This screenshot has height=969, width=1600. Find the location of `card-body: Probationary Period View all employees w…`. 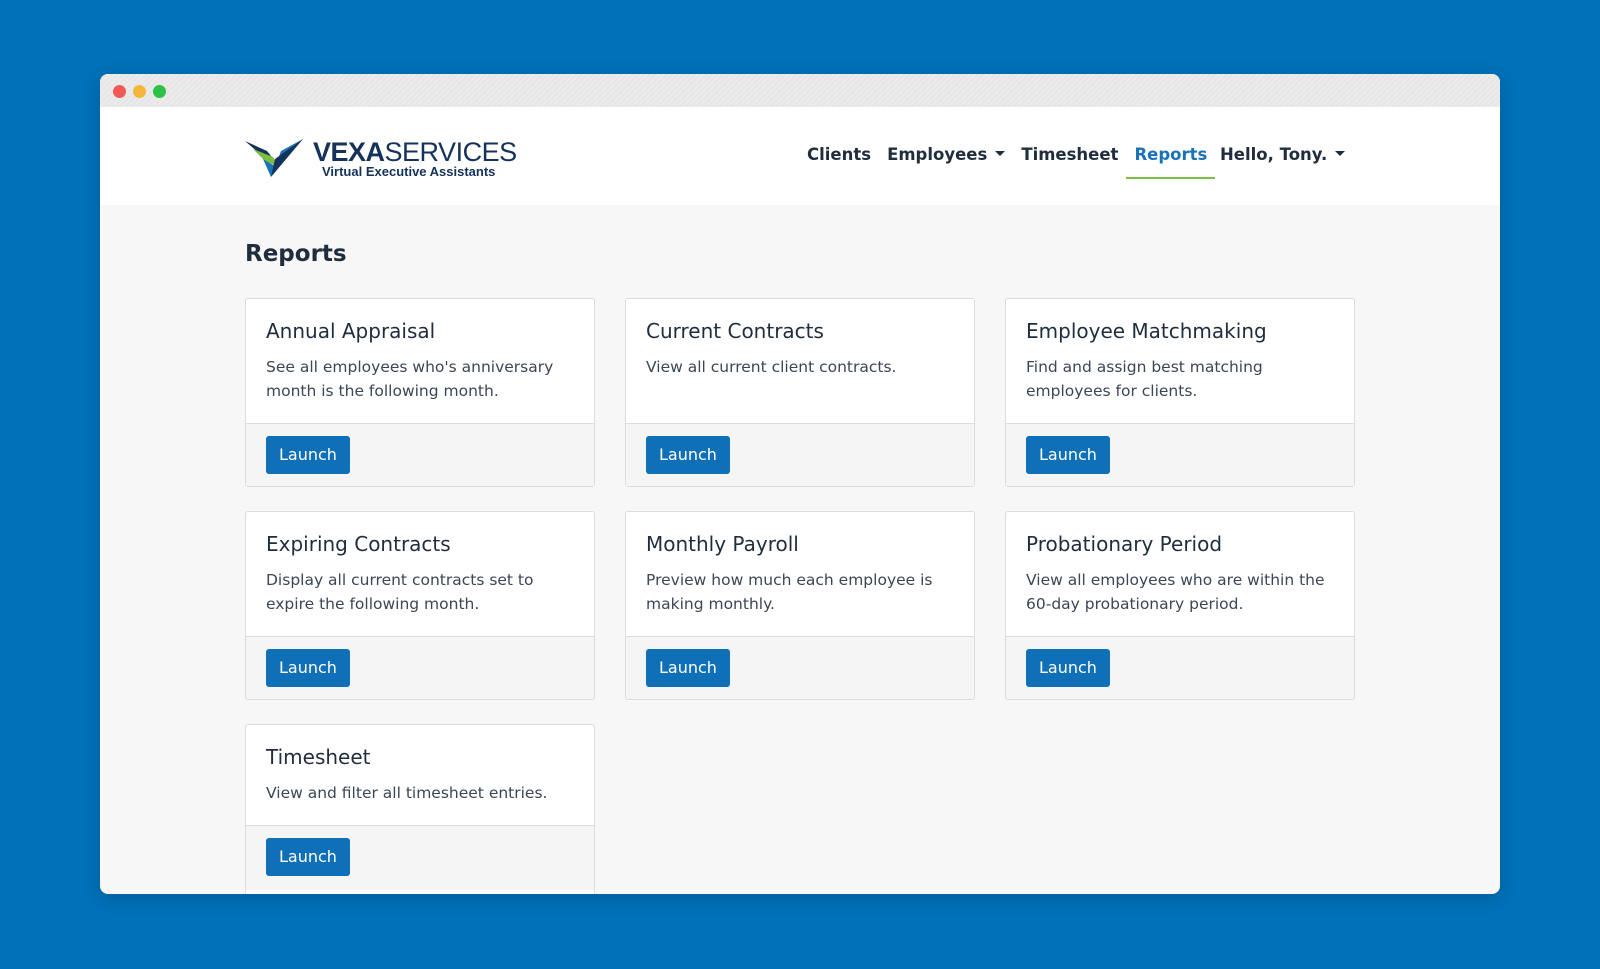

card-body: Probationary Period View all employees w… is located at coordinates (1180, 574).